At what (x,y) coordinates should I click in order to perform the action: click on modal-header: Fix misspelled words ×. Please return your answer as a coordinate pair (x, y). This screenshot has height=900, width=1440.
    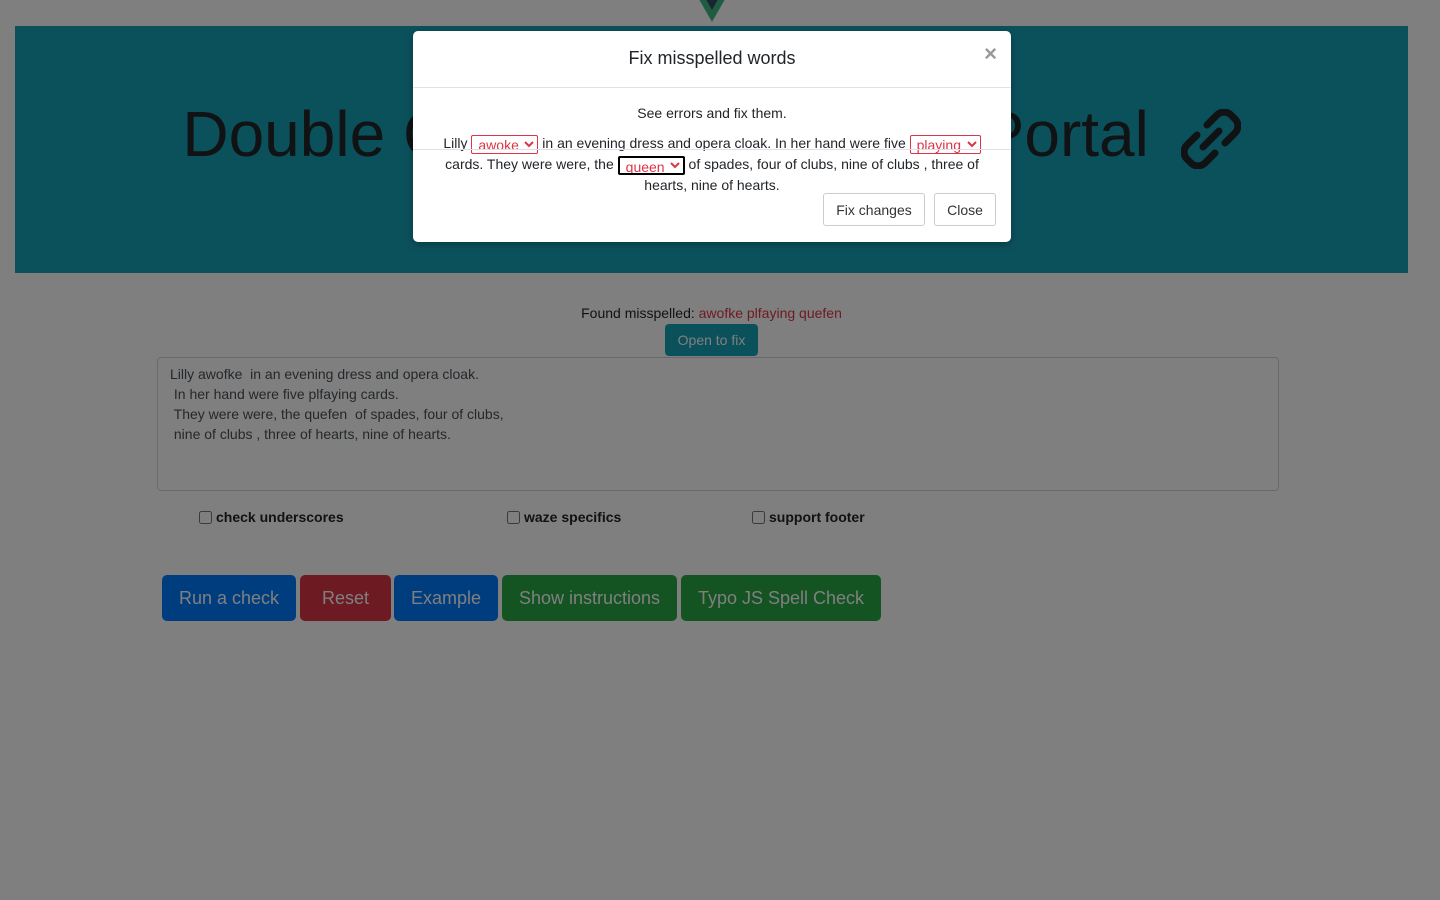
    Looking at the image, I should click on (712, 59).